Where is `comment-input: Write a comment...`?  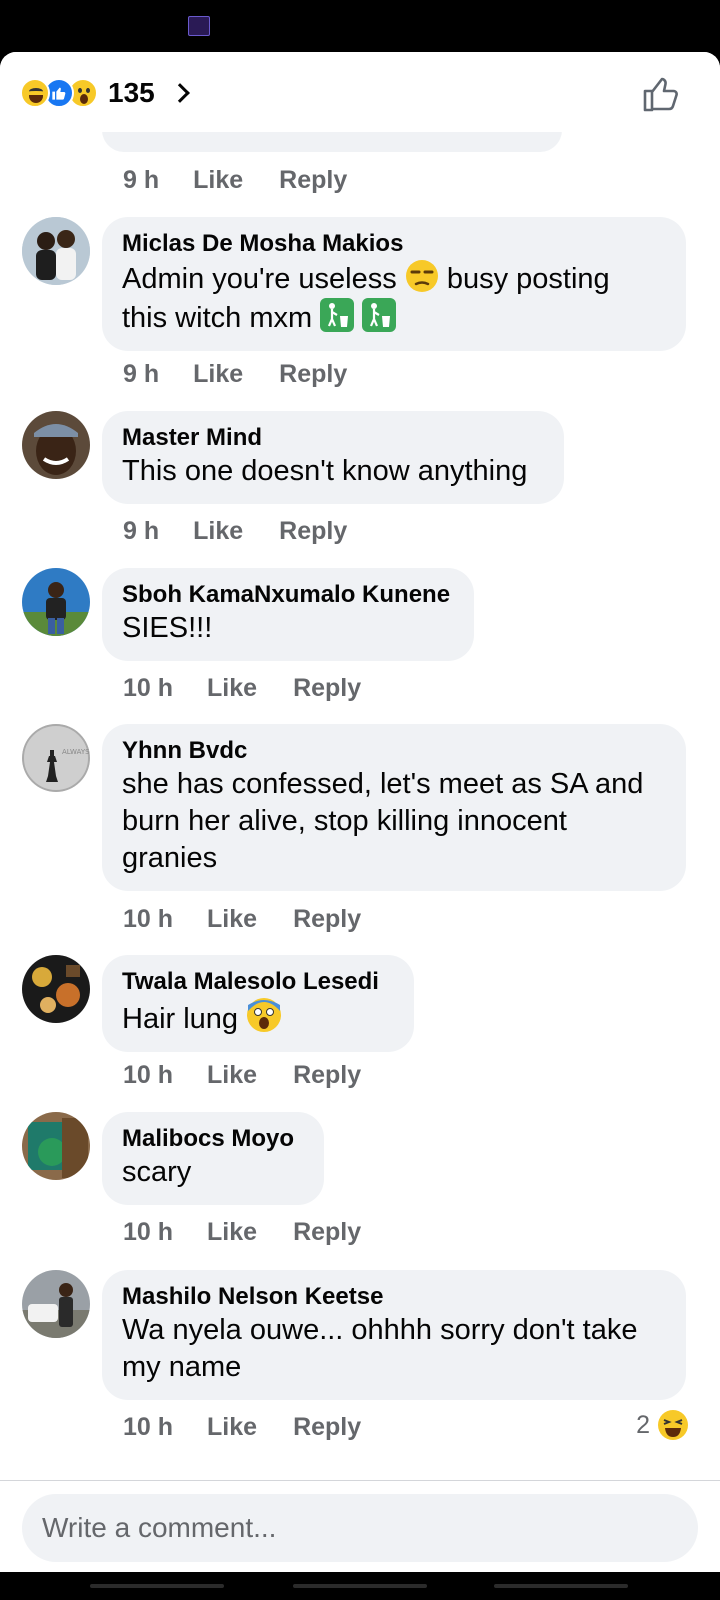 comment-input: Write a comment... is located at coordinates (360, 1528).